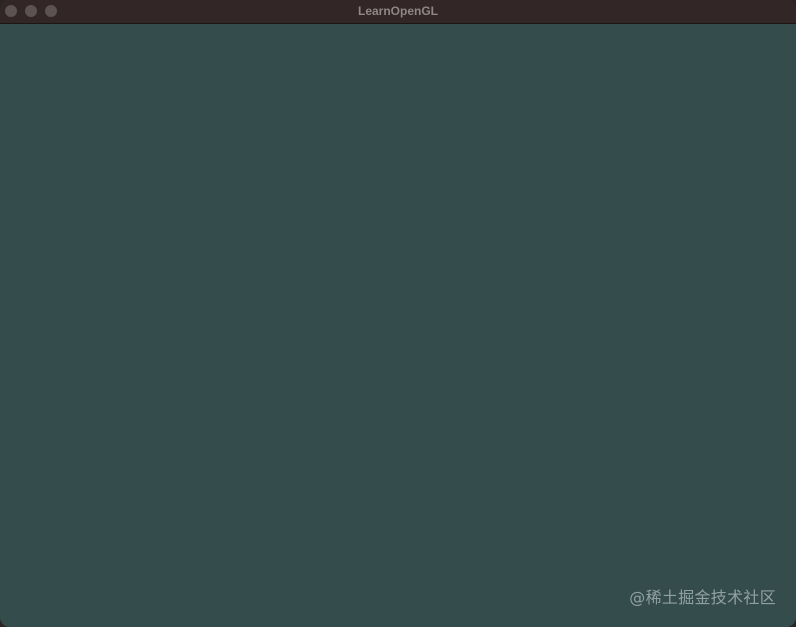 This screenshot has height=627, width=796. I want to click on window-title: LearnOpenGL, so click(397, 11).